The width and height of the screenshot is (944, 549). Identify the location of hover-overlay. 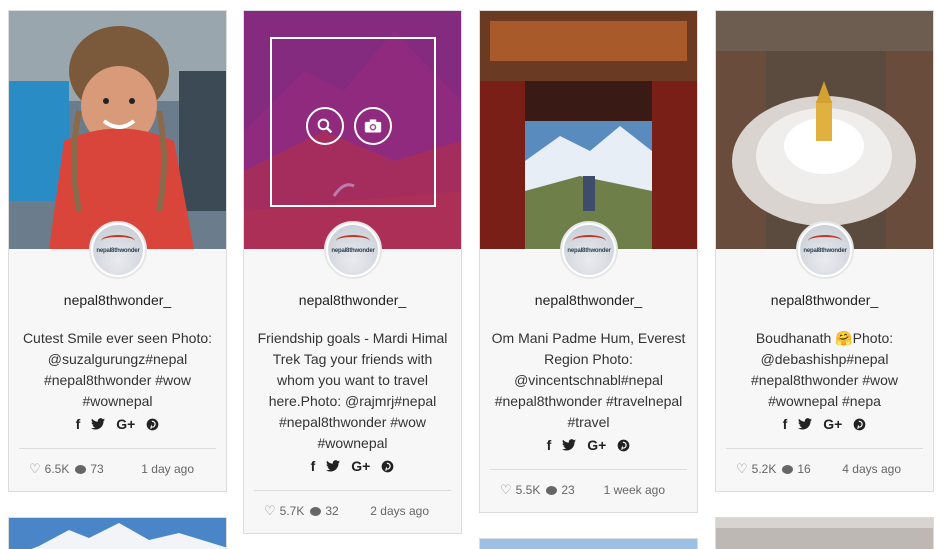
(352, 130).